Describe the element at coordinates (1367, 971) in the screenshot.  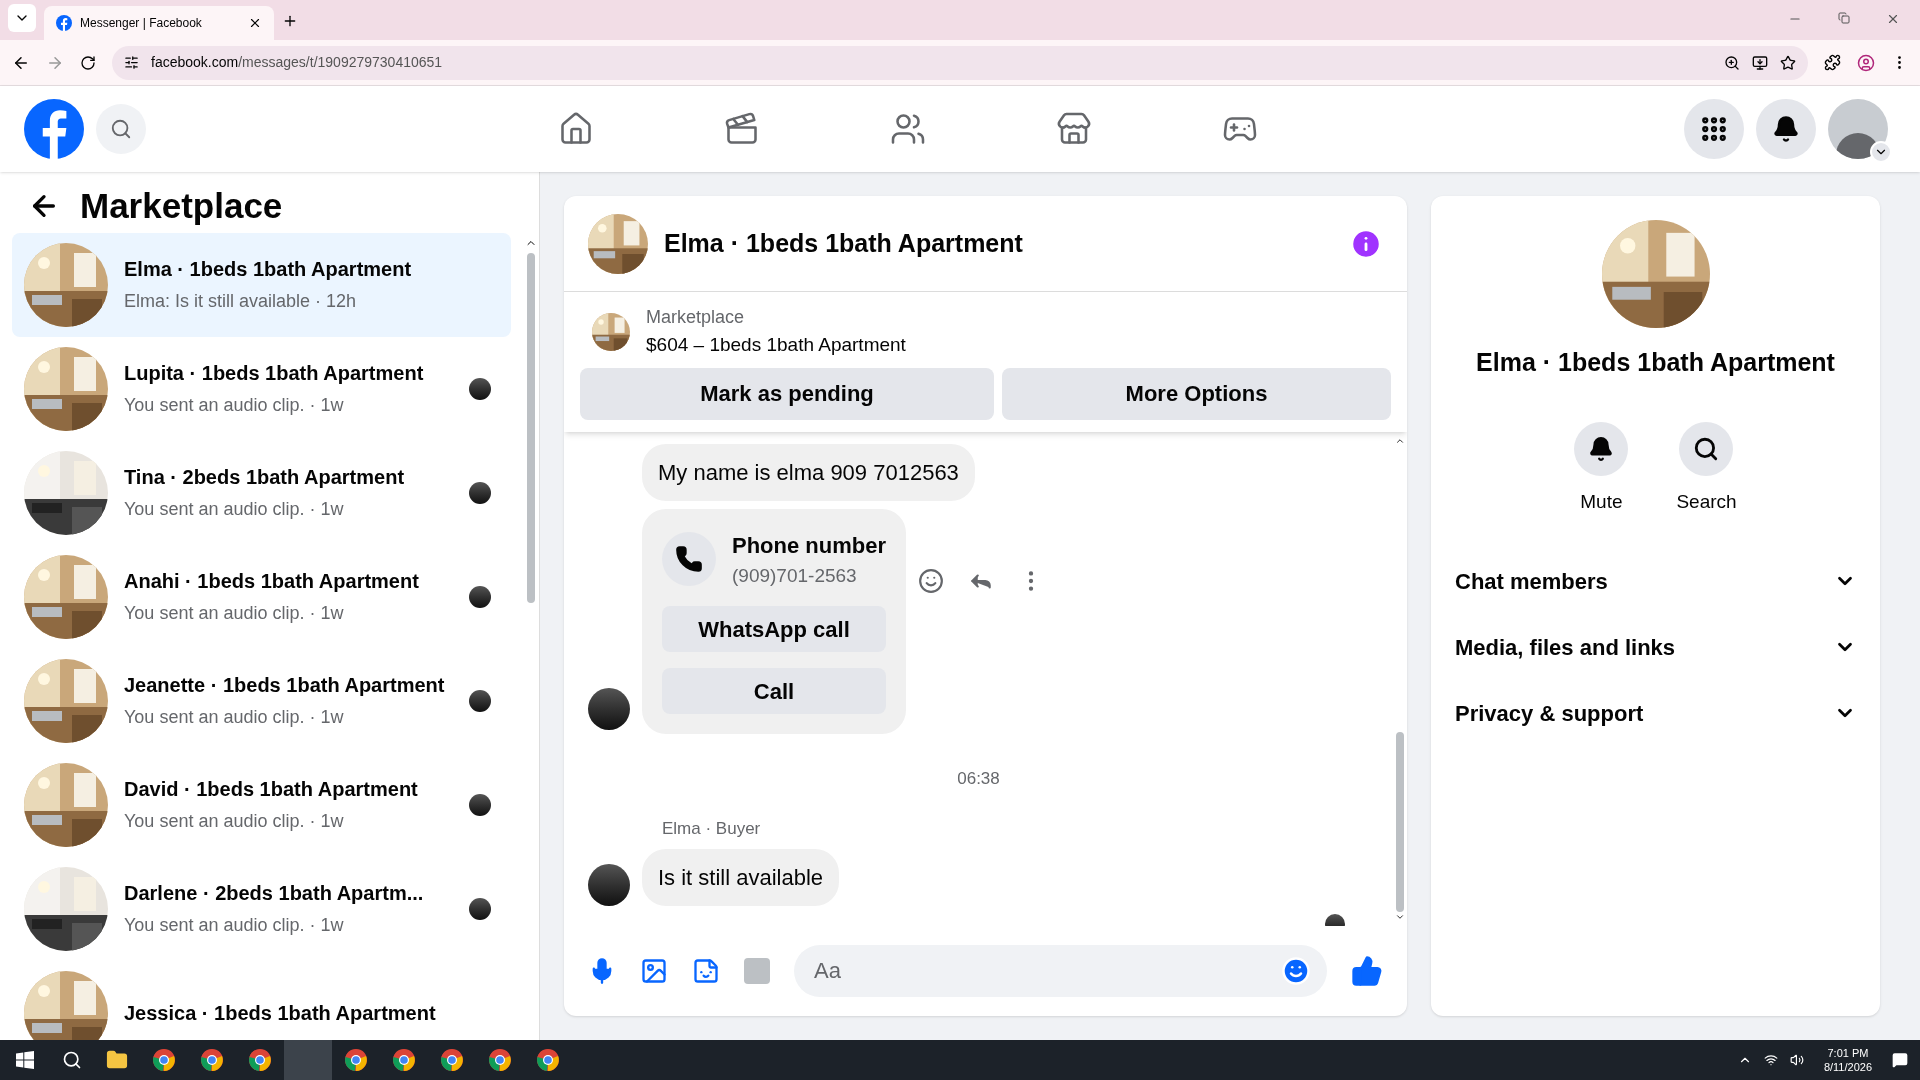
I see `like-icon` at that location.